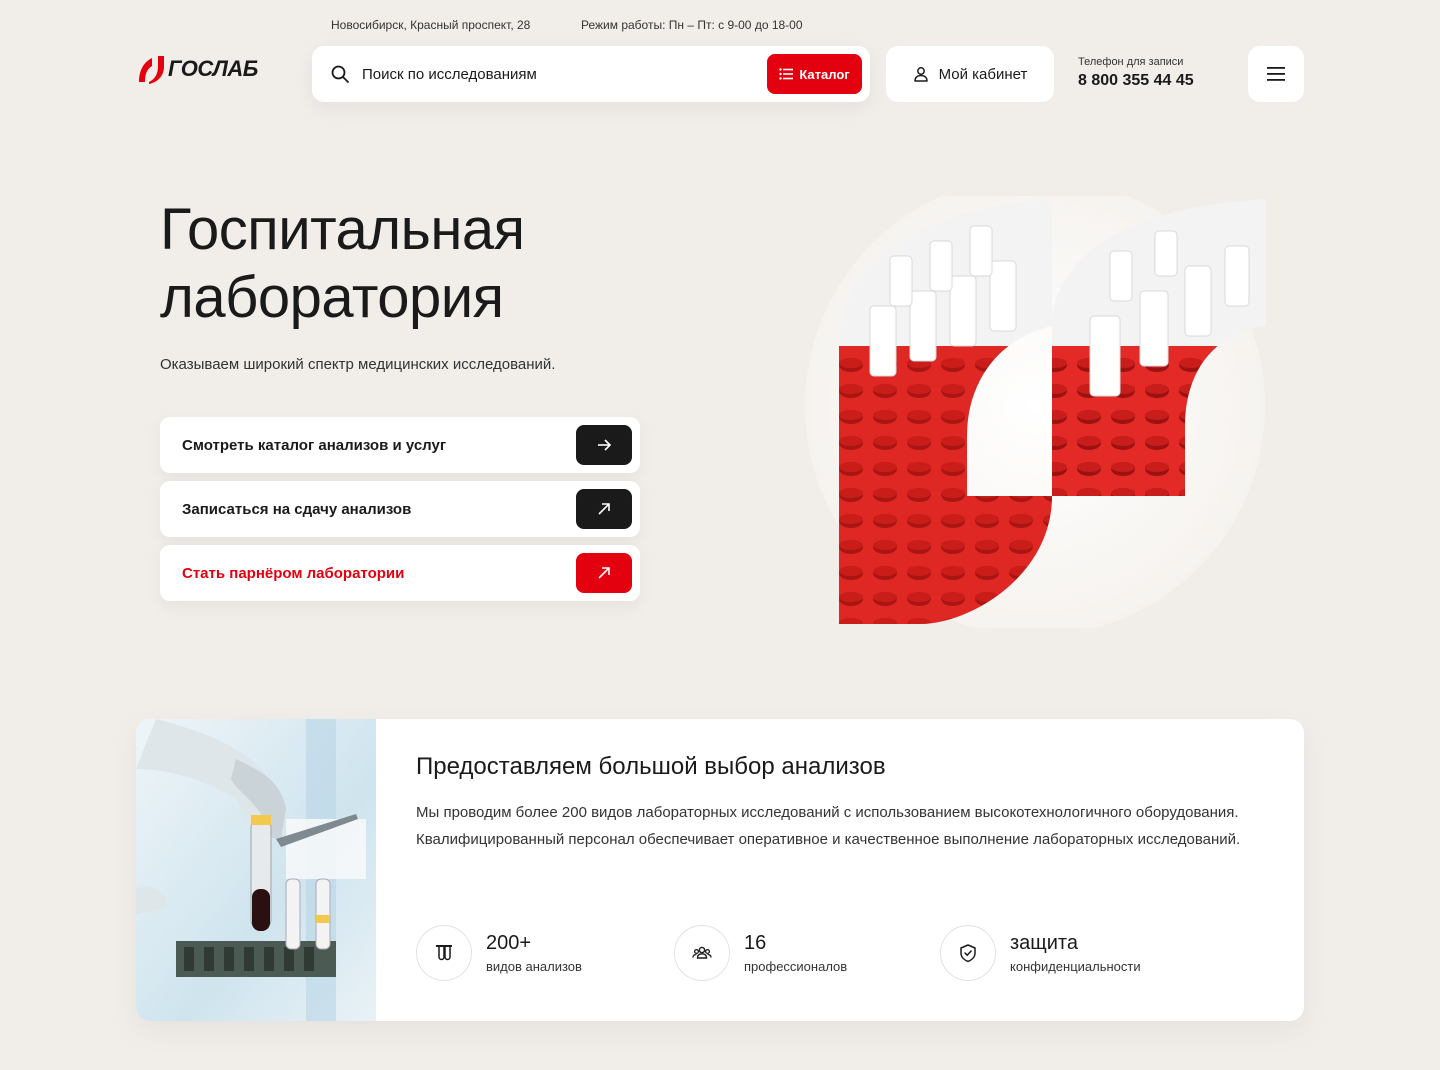  What do you see at coordinates (297, 509) in the screenshot?
I see `action-label: Записаться на сдачу анализов` at bounding box center [297, 509].